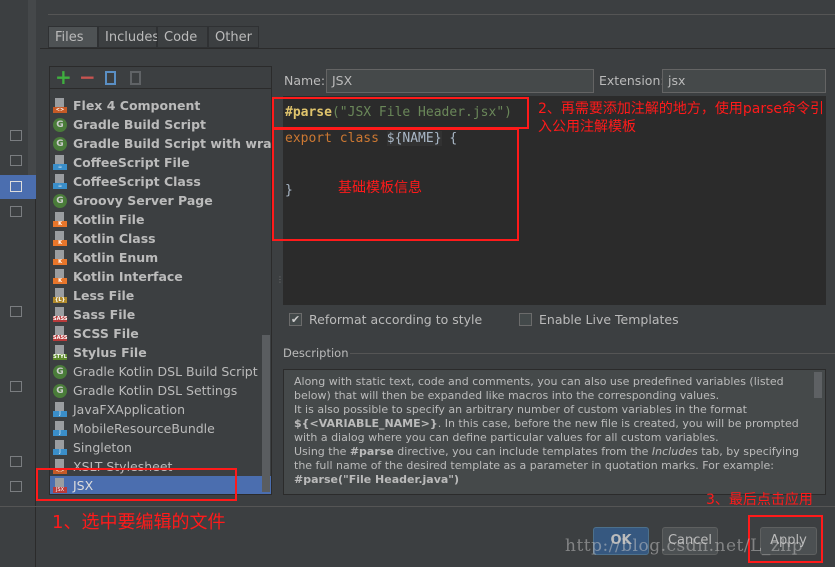 The width and height of the screenshot is (835, 567). Describe the element at coordinates (322, 451) in the screenshot. I see `description-text: Using the` at that location.